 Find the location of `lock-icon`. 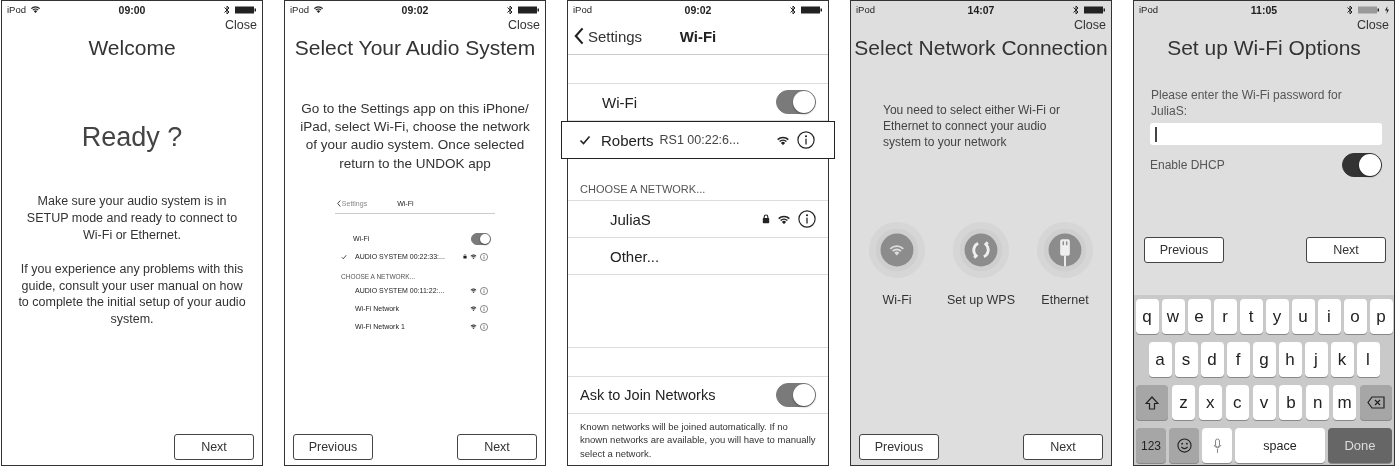

lock-icon is located at coordinates (766, 219).